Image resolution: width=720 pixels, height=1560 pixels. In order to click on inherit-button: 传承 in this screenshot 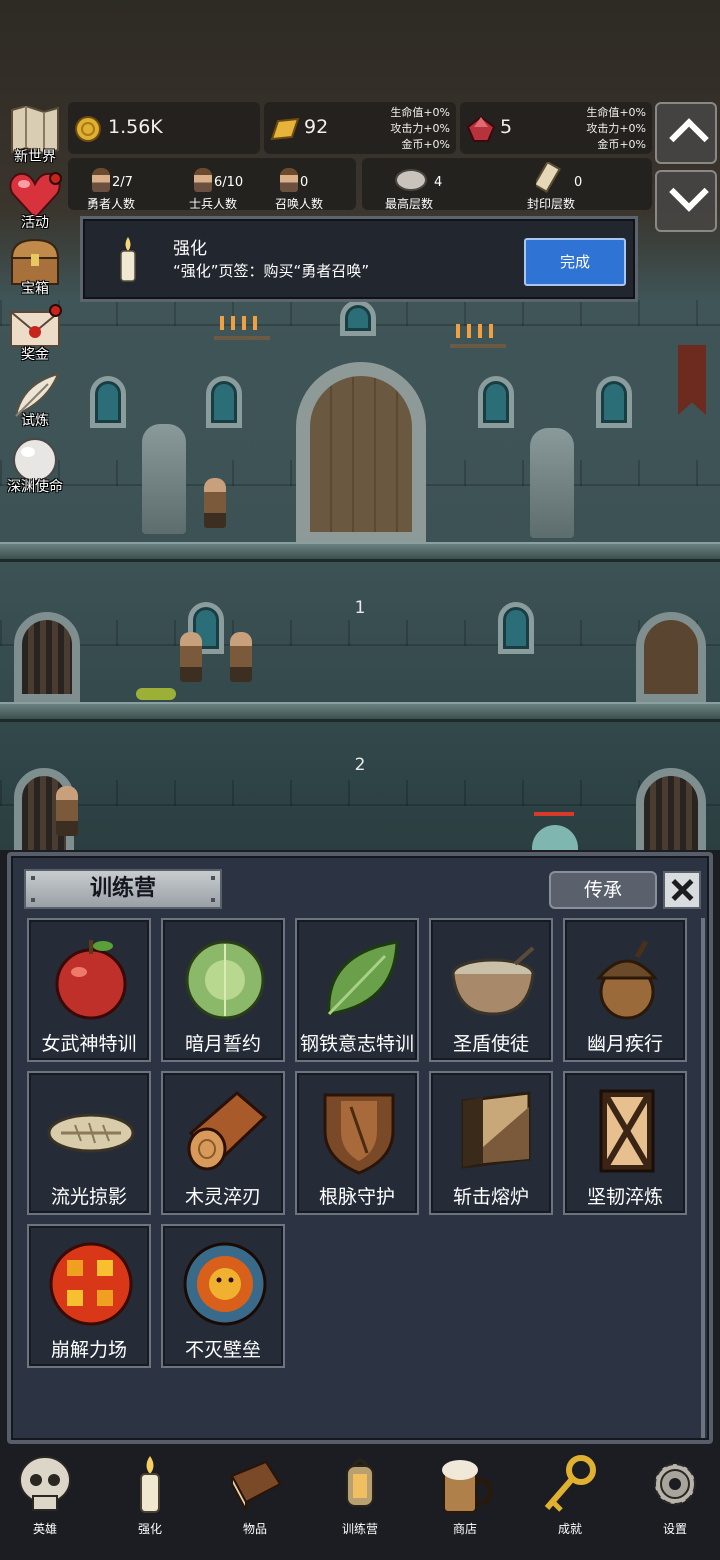, I will do `click(603, 890)`.